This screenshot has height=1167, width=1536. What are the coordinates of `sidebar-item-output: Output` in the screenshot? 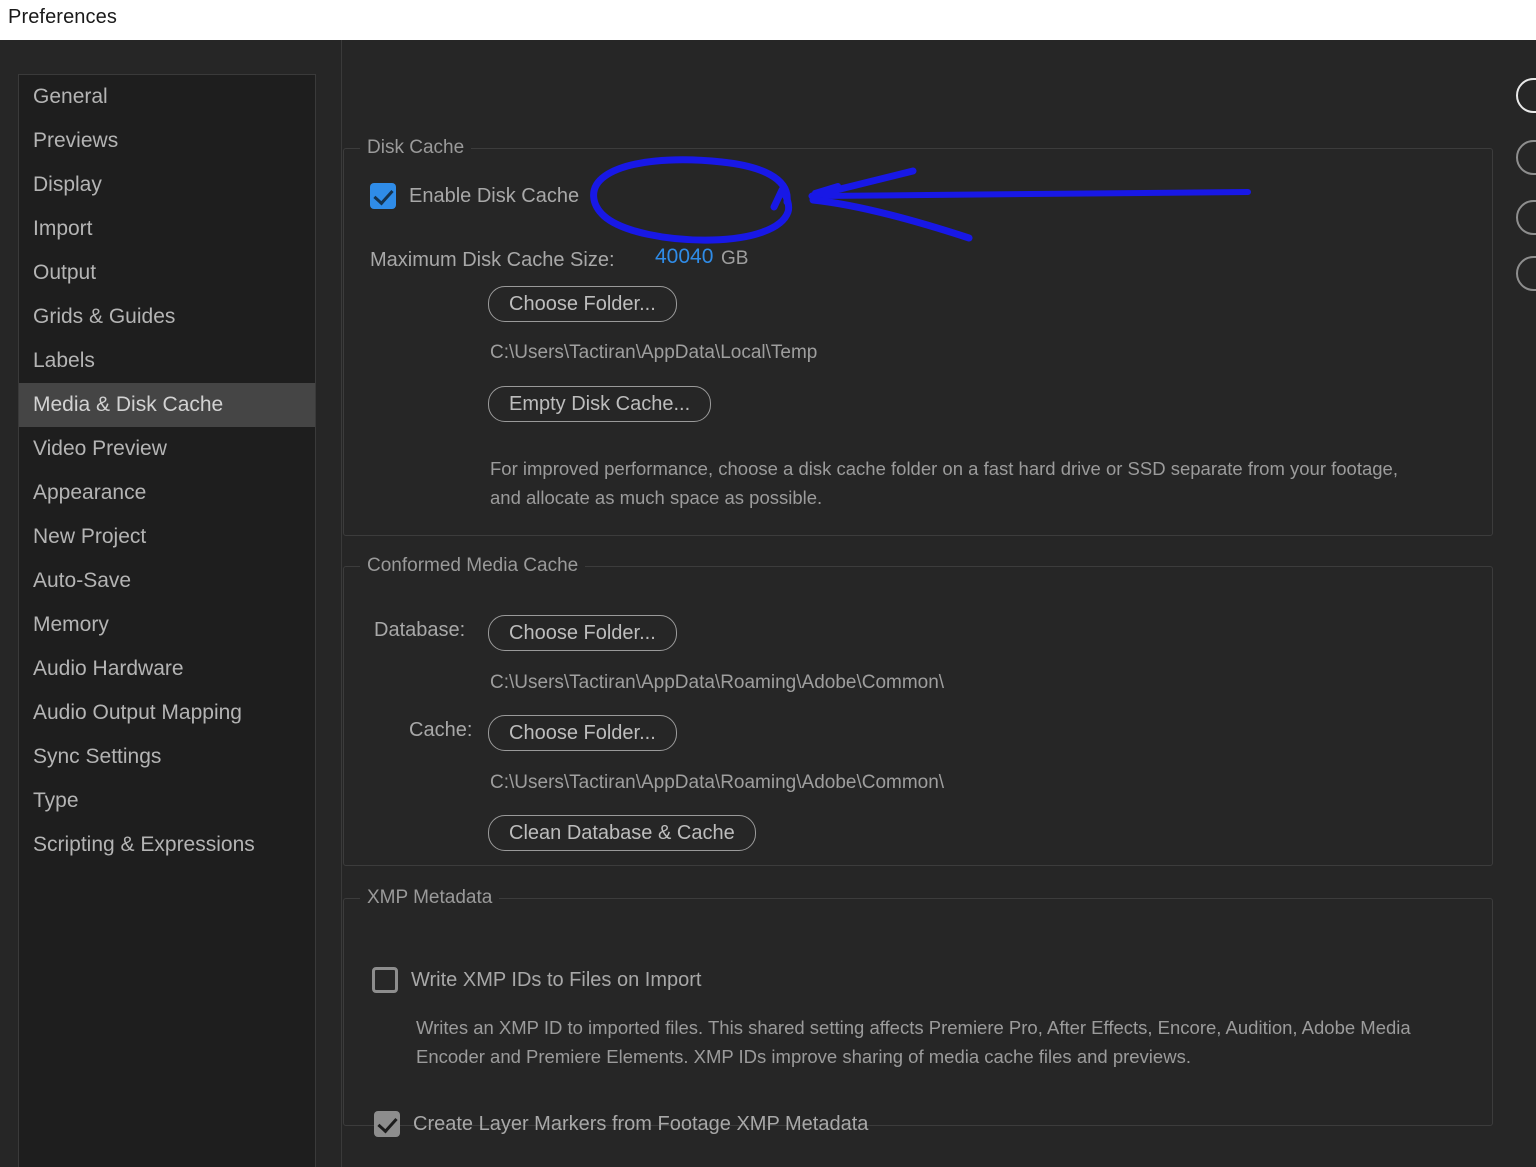 It's located at (167, 273).